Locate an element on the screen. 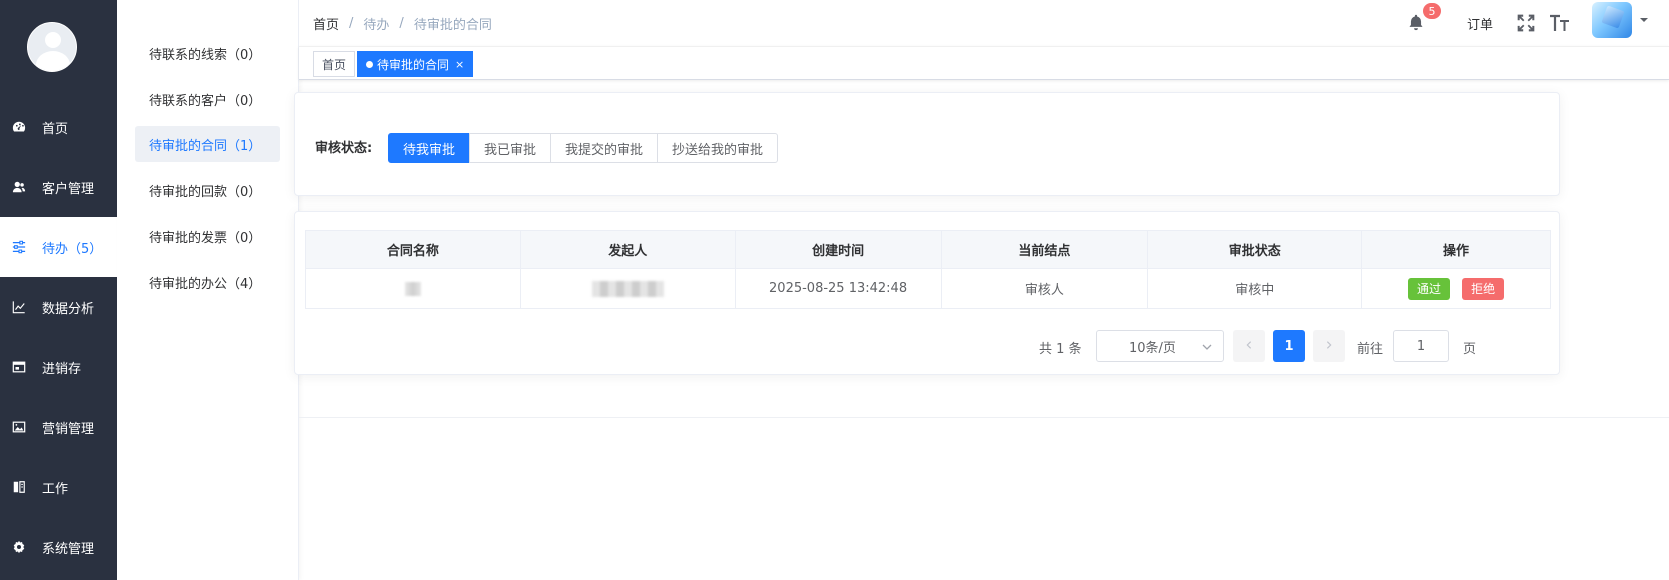  sidebar: 首页 客户管理 待办（5） 数据分析 进销存 营销管理 工作 系统管理 is located at coordinates (58, 290).